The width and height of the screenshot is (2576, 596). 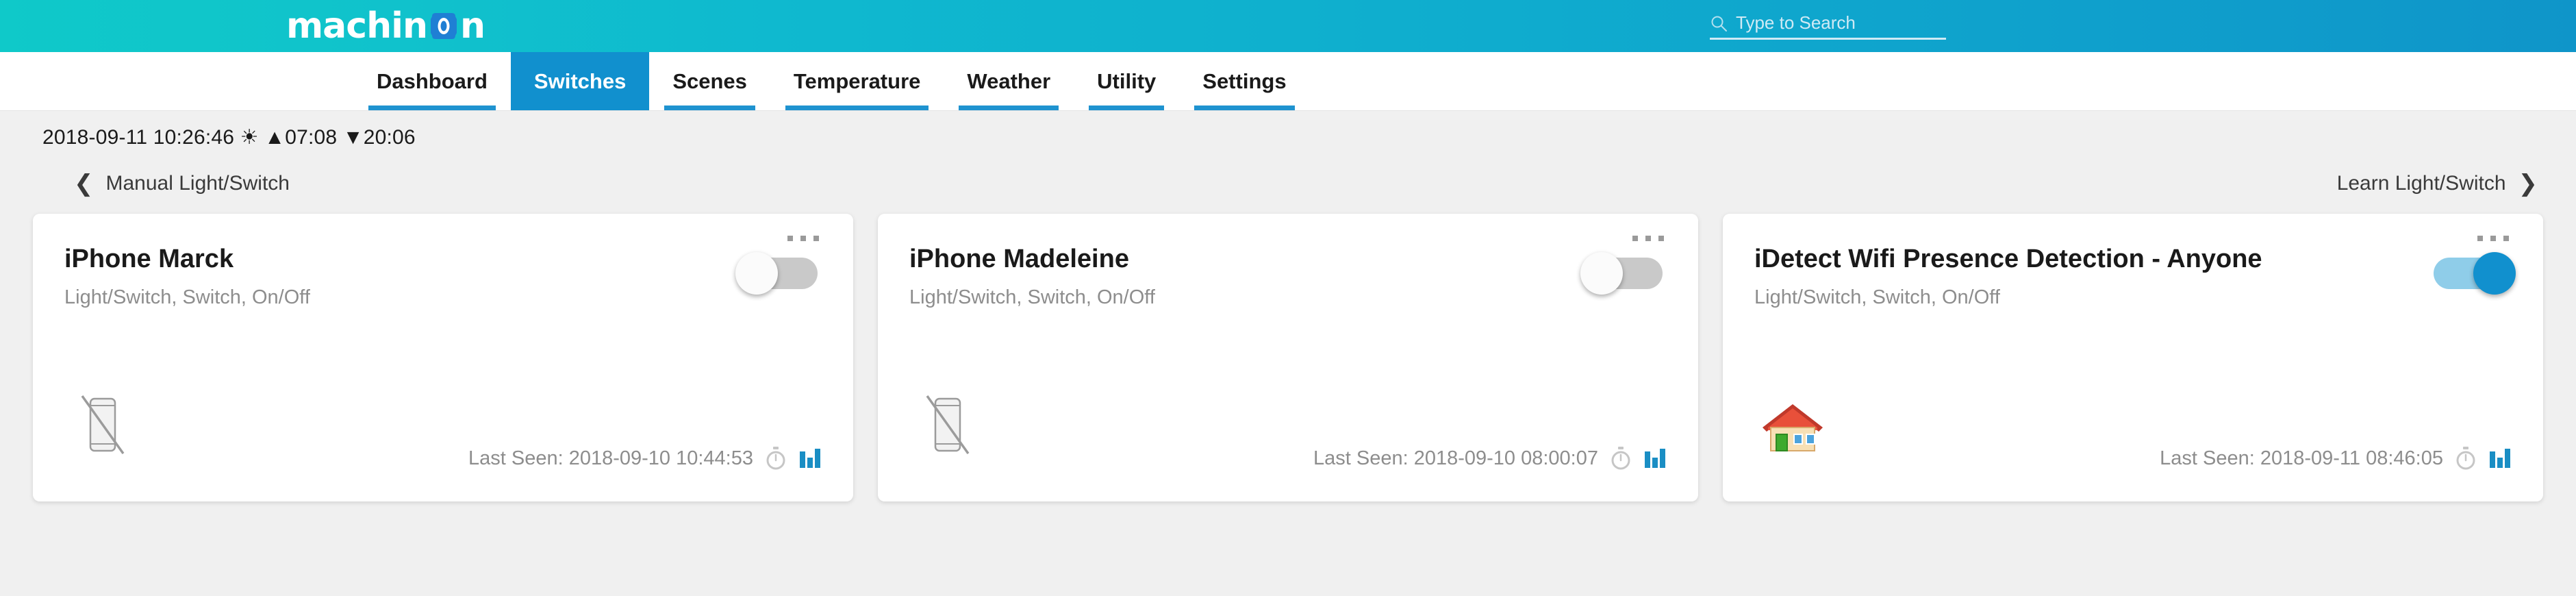 I want to click on logo-o-icon, so click(x=443, y=26).